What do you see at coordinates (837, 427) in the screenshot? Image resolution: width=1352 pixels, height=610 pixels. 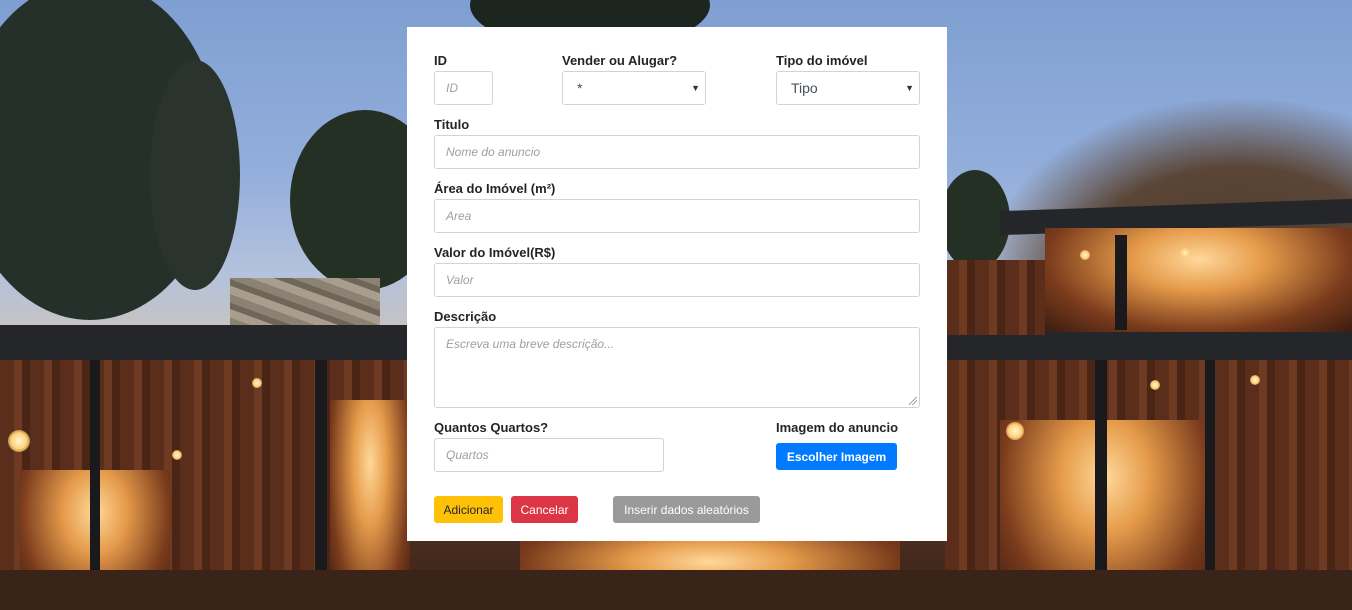 I see `image-label: Imagem do anuncio` at bounding box center [837, 427].